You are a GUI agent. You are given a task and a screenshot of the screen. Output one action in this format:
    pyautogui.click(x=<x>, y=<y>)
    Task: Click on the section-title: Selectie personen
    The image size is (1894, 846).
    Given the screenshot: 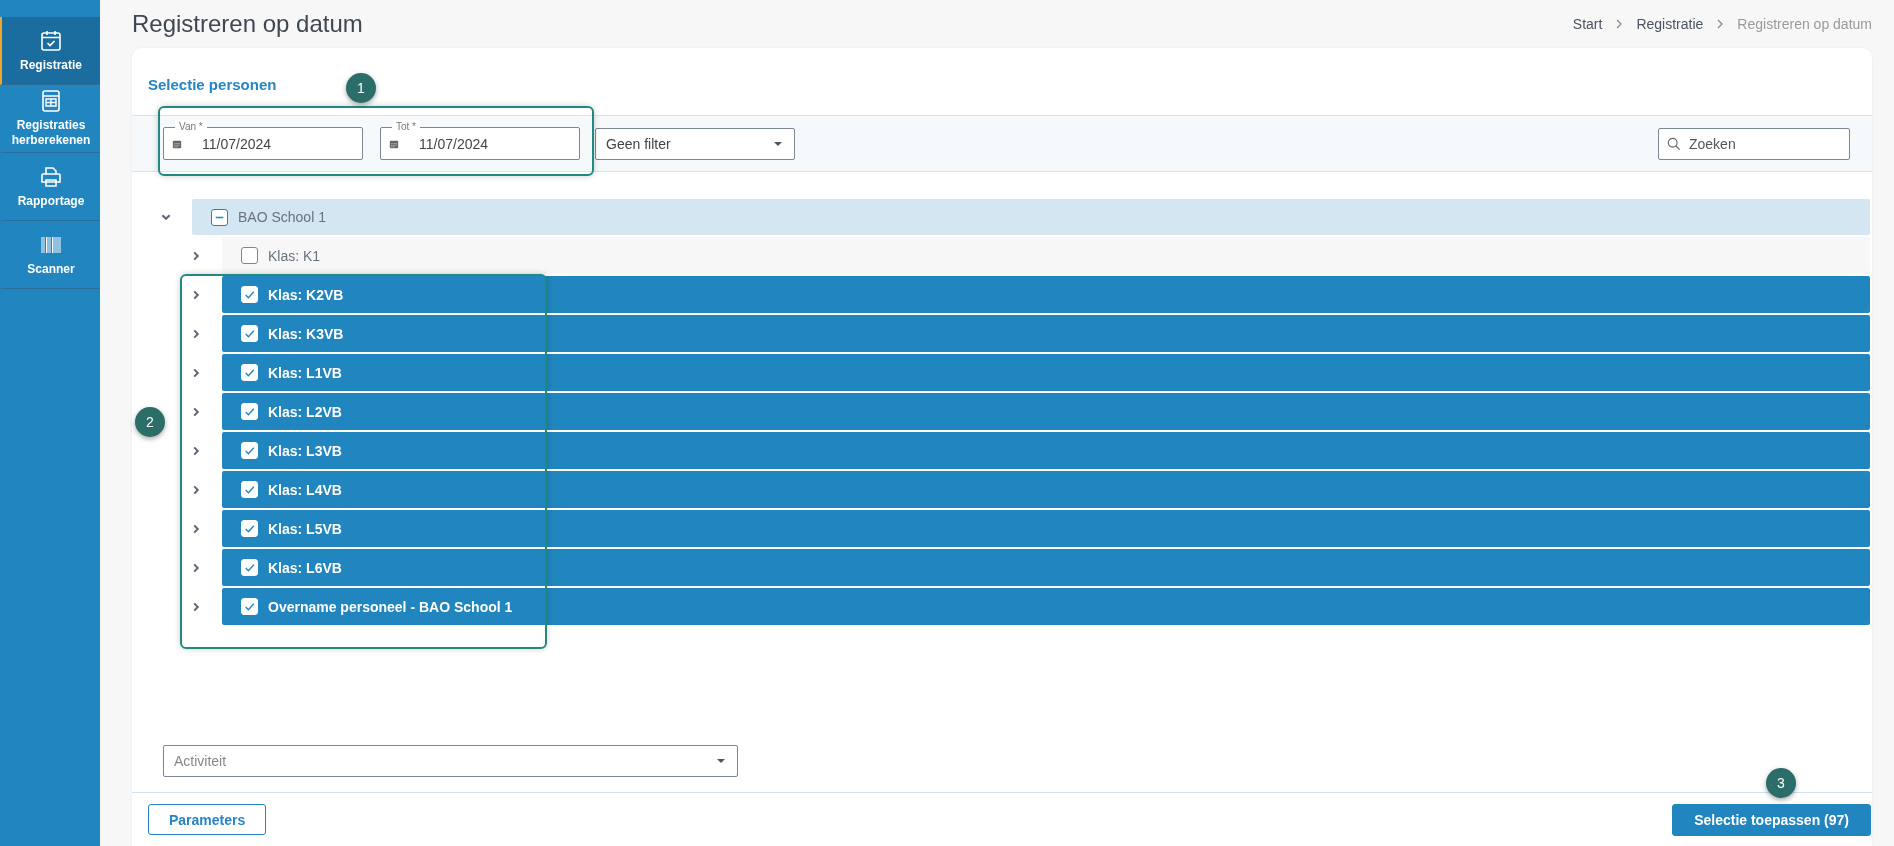 What is the action you would take?
    pyautogui.click(x=212, y=84)
    